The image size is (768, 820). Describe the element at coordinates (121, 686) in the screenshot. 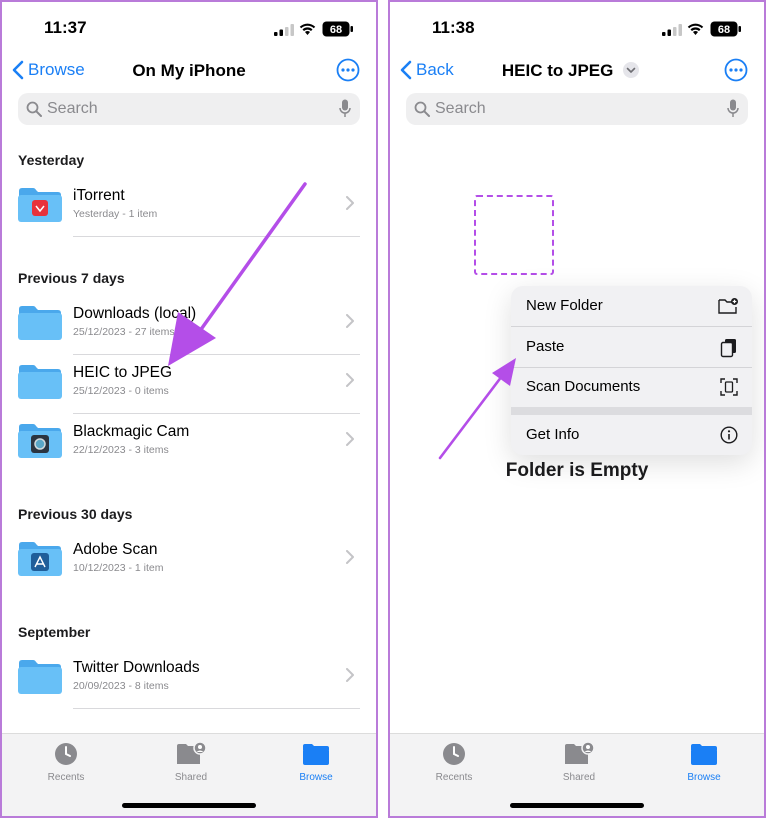

I see `folder-meta: 20/09/2023 - 8 items` at that location.